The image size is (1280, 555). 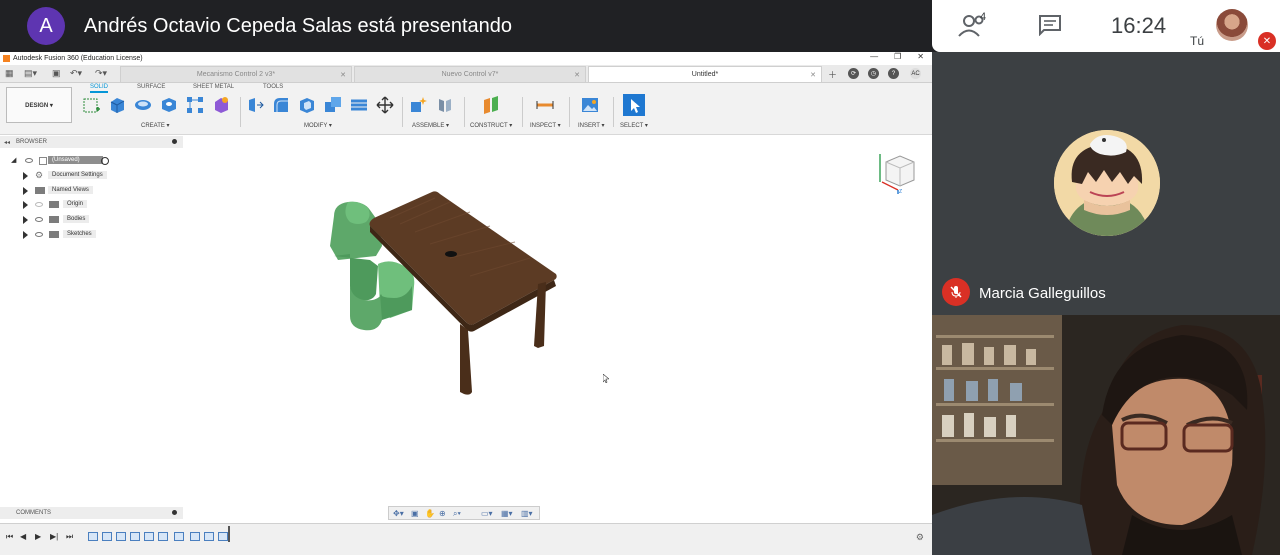 I want to click on workspace-switcher: DESIGN ▾, so click(x=39, y=105).